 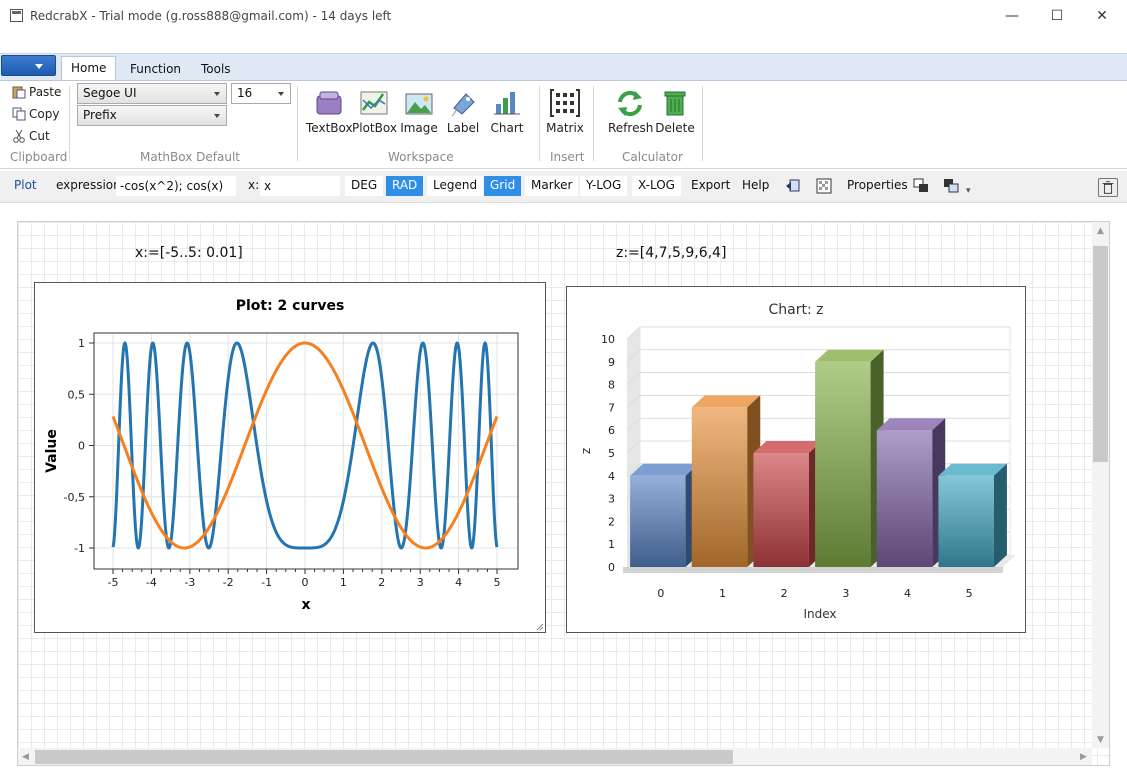 I want to click on scroll-up-icon: ▲, so click(x=1100, y=231).